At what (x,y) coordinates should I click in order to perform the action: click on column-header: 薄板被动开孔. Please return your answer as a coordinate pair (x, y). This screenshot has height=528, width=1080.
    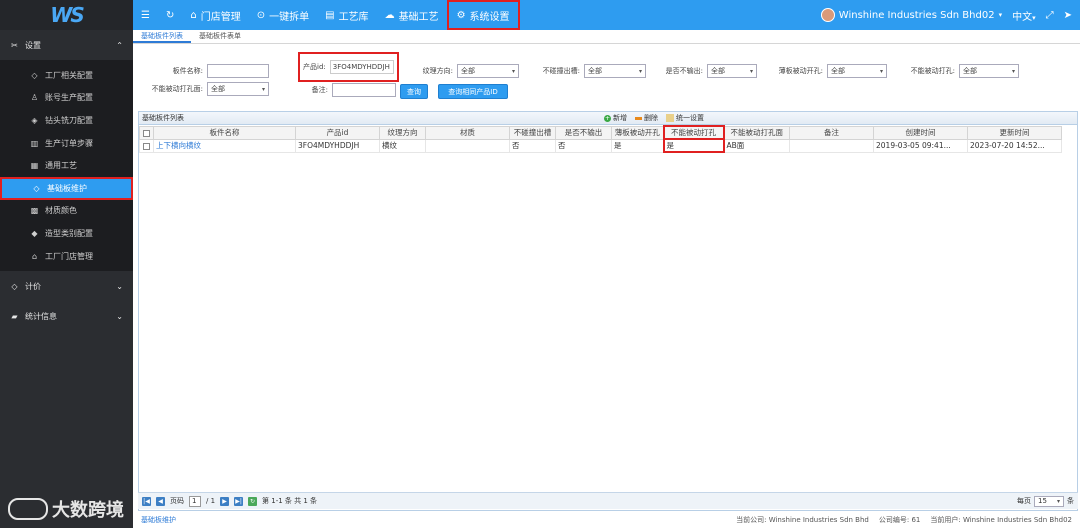
    Looking at the image, I should click on (637, 132).